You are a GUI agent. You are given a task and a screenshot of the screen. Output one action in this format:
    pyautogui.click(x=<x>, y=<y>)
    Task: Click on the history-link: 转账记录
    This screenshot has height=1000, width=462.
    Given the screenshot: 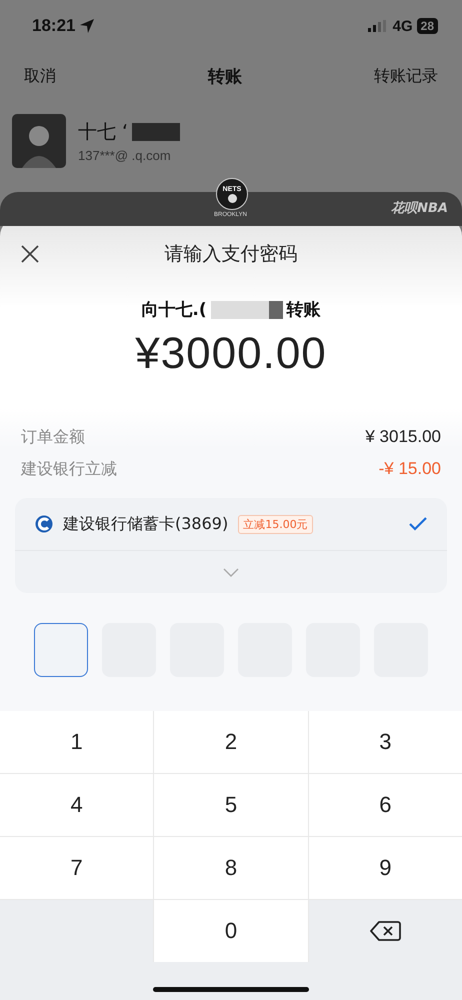 What is the action you would take?
    pyautogui.click(x=406, y=76)
    